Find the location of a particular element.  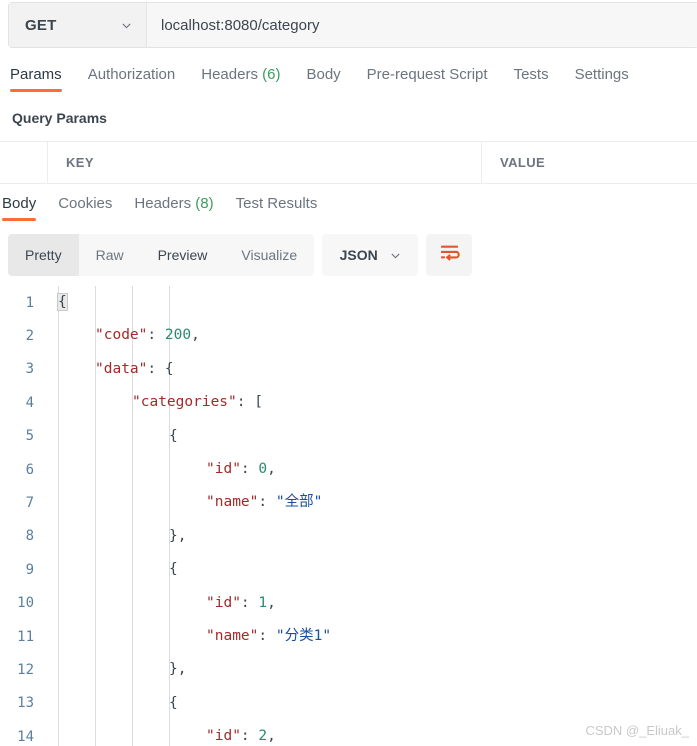

response-tab-test-results-label: Test Results is located at coordinates (276, 203).